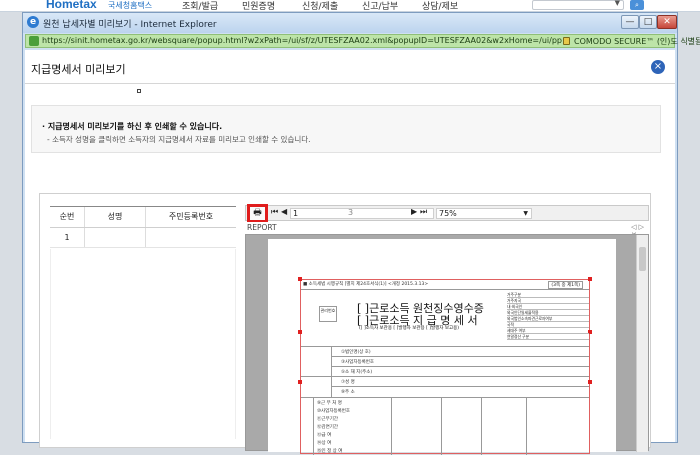 Image resolution: width=700 pixels, height=455 pixels. Describe the element at coordinates (348, 382) in the screenshot. I see `form-row-name: ⑦성 명` at that location.